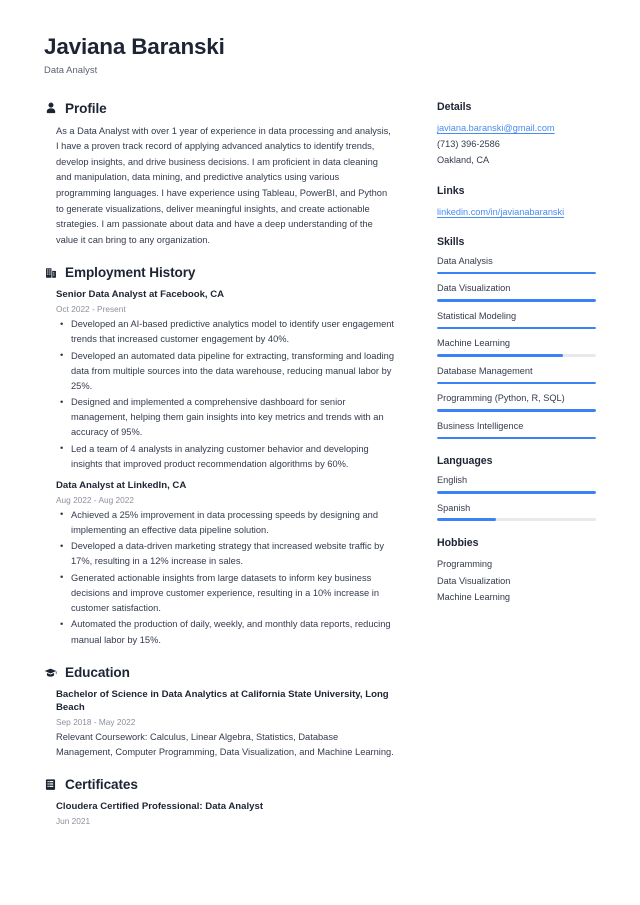 This screenshot has height=905, width=640. I want to click on sidebar-languages: Languages English Spanish, so click(516, 488).